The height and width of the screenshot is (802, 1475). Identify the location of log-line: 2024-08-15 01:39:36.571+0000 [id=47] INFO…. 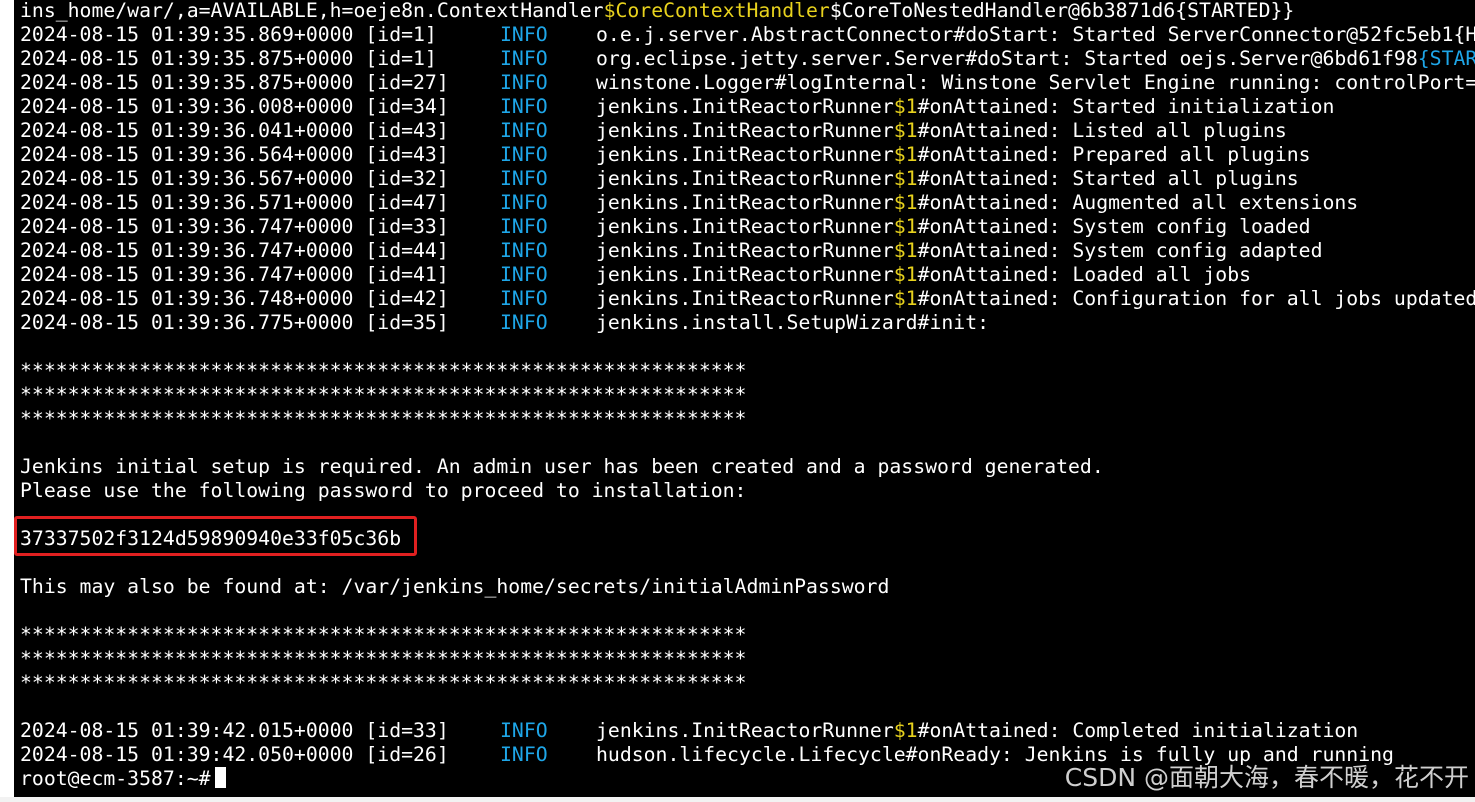
(689, 202).